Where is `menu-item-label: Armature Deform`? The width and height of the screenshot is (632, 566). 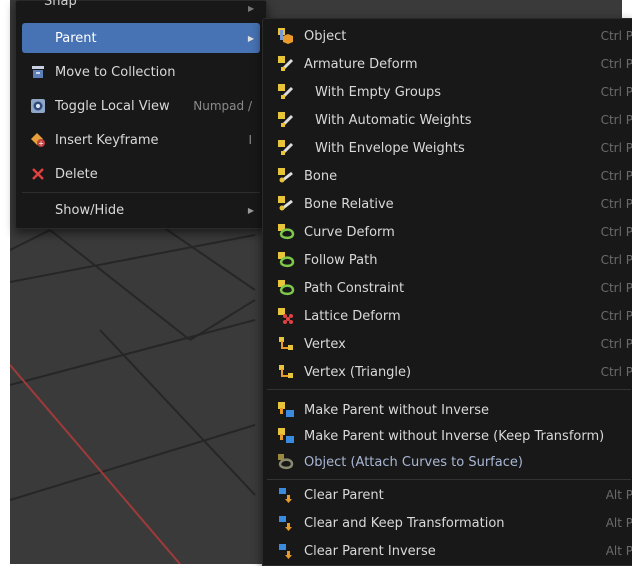 menu-item-label: Armature Deform is located at coordinates (361, 64).